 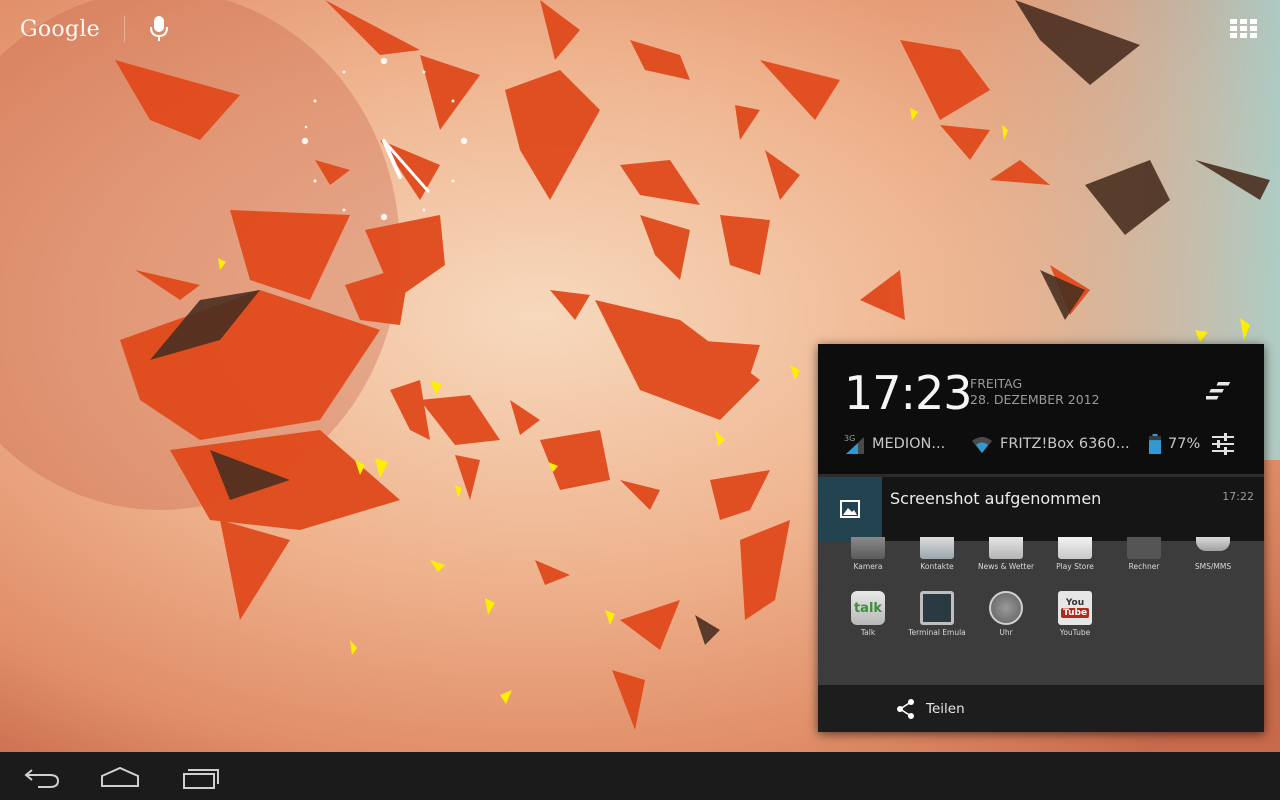 What do you see at coordinates (1238, 496) in the screenshot?
I see `notification-time: 17:22` at bounding box center [1238, 496].